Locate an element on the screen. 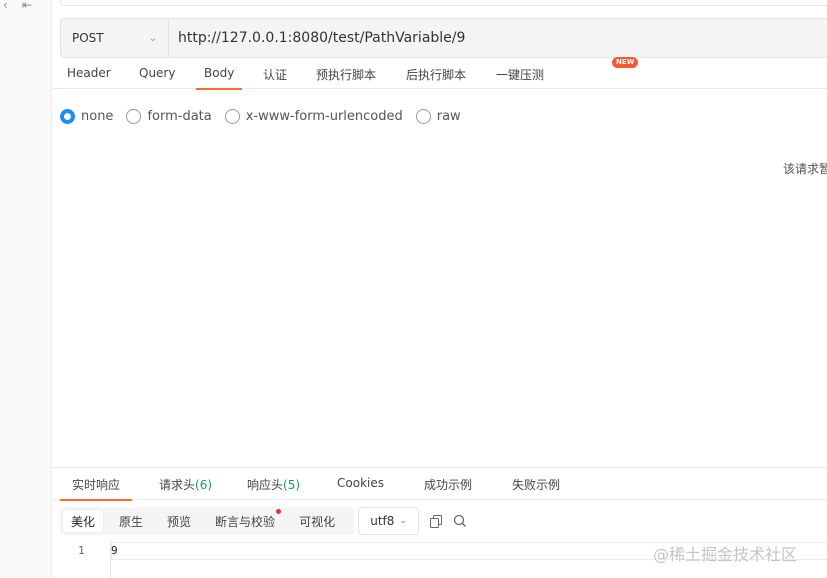  tab-pre-script: 预执行脚本 is located at coordinates (346, 74).